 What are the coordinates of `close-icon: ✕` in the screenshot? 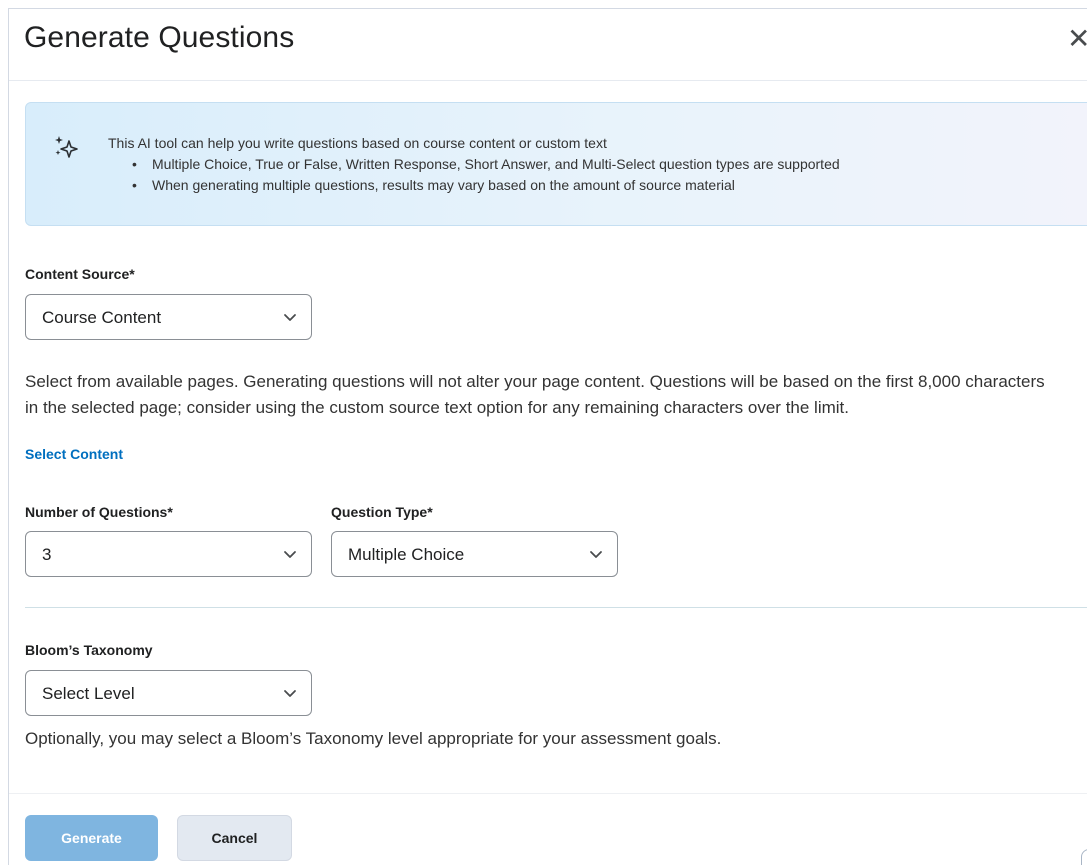 It's located at (1077, 39).